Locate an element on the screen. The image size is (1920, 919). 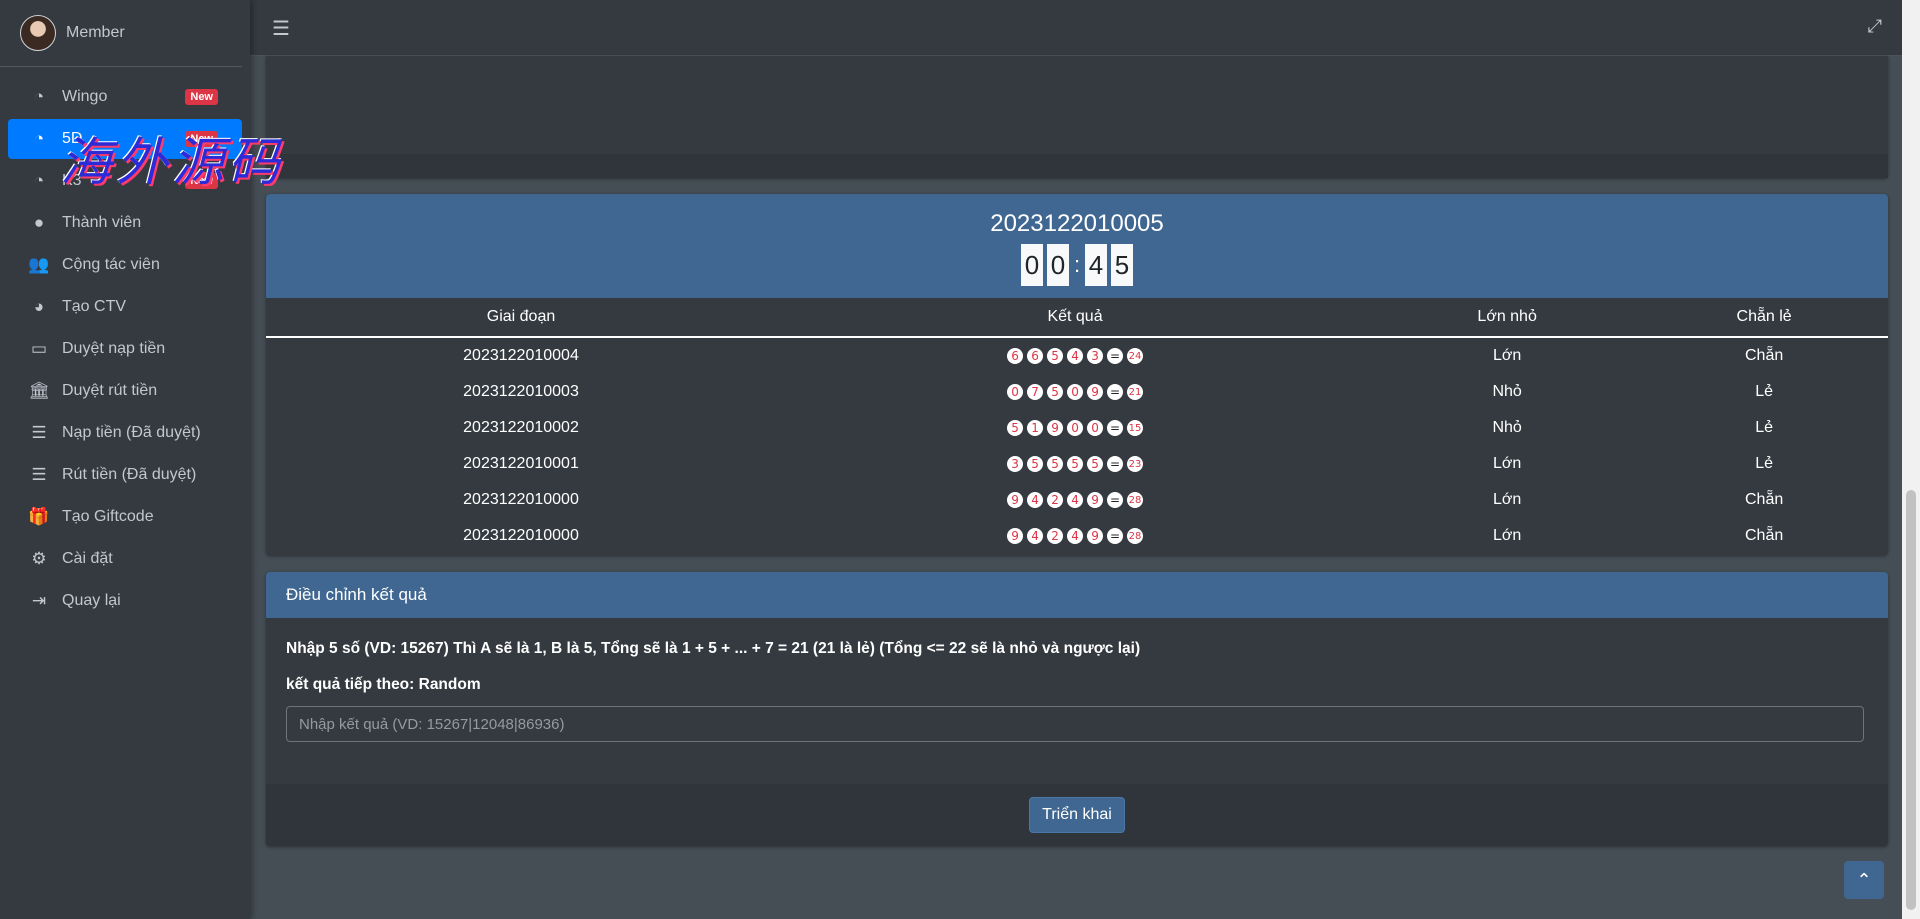
sidebar-item: ⇥ Quay lại is located at coordinates (125, 601).